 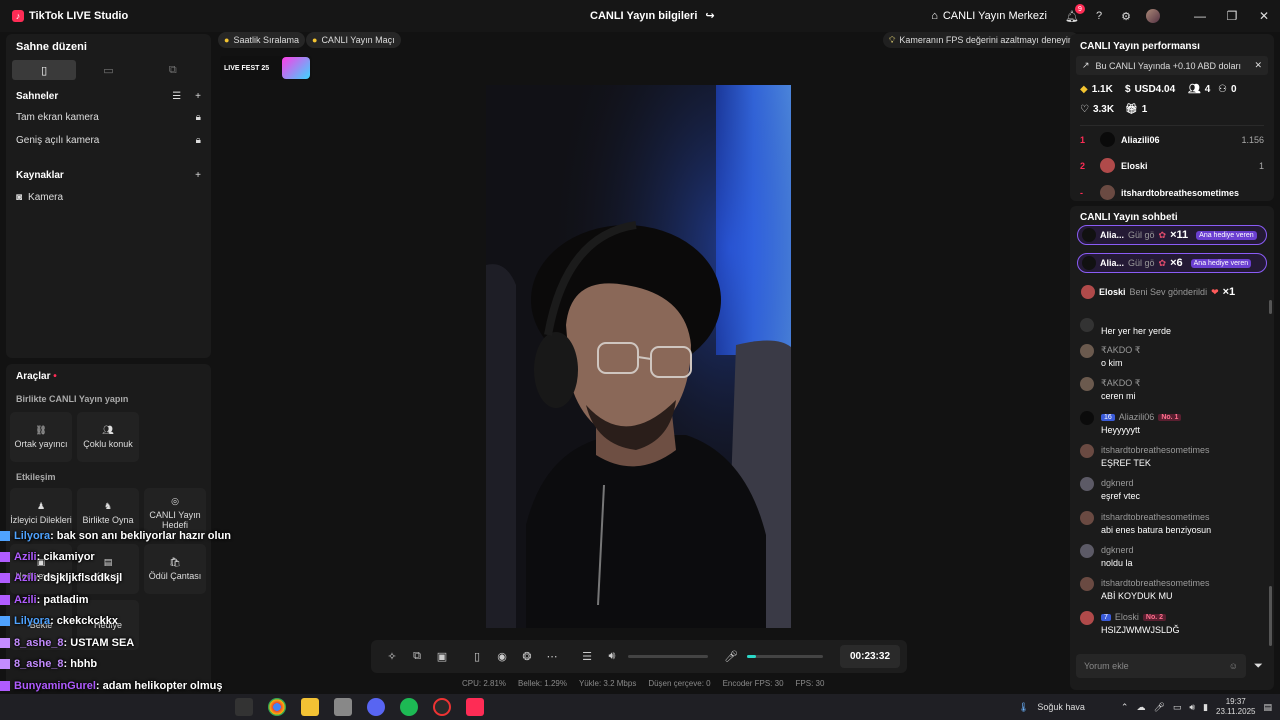 What do you see at coordinates (1172, 292) in the screenshot?
I see `gift-notification: Eloski Beni Sev gönderildi ❤ ×1` at bounding box center [1172, 292].